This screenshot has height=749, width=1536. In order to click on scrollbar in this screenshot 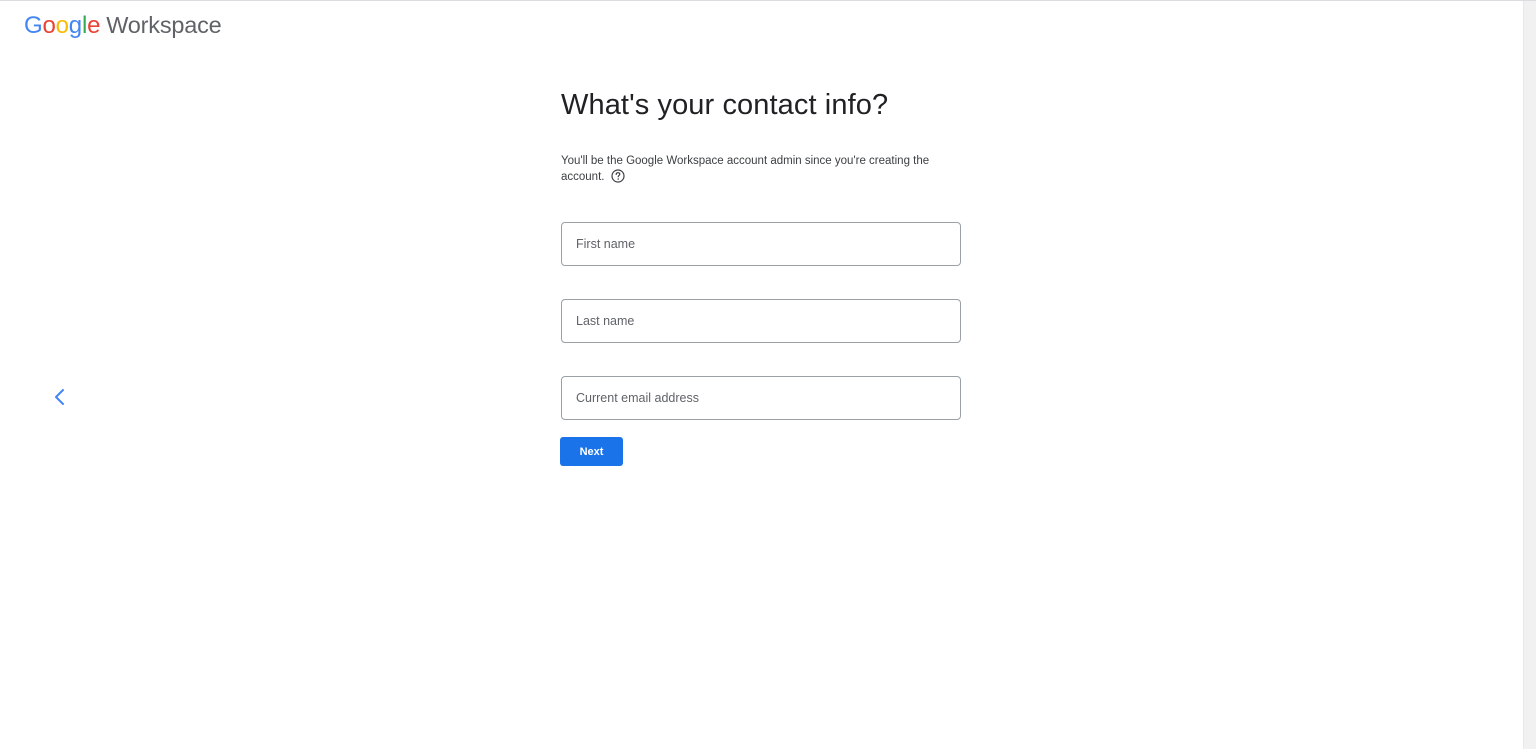, I will do `click(1529, 375)`.